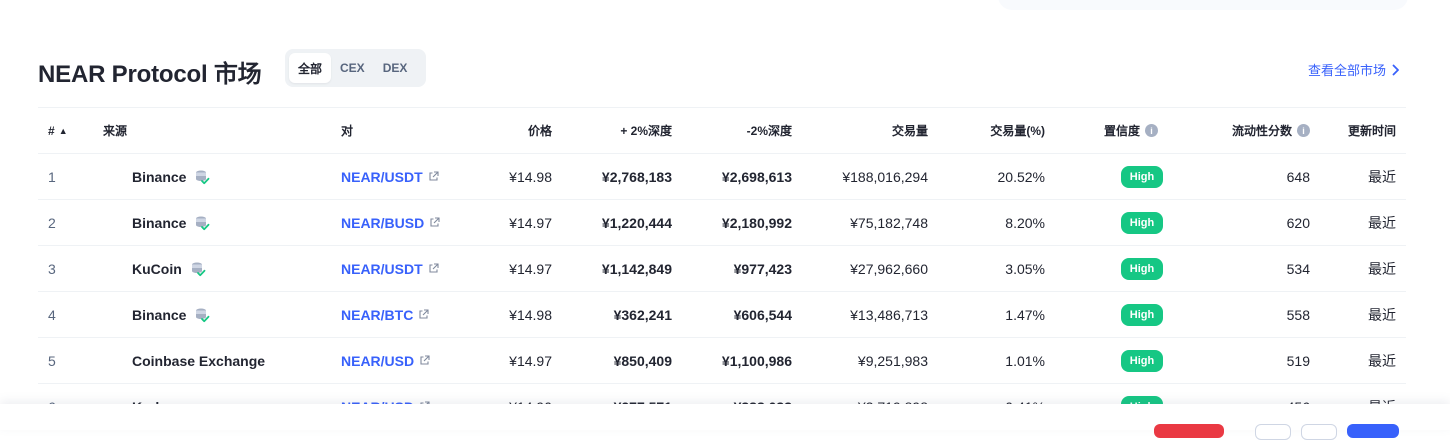  Describe the element at coordinates (636, 222) in the screenshot. I see `plus-depth-value: ¥1,220,444` at that location.